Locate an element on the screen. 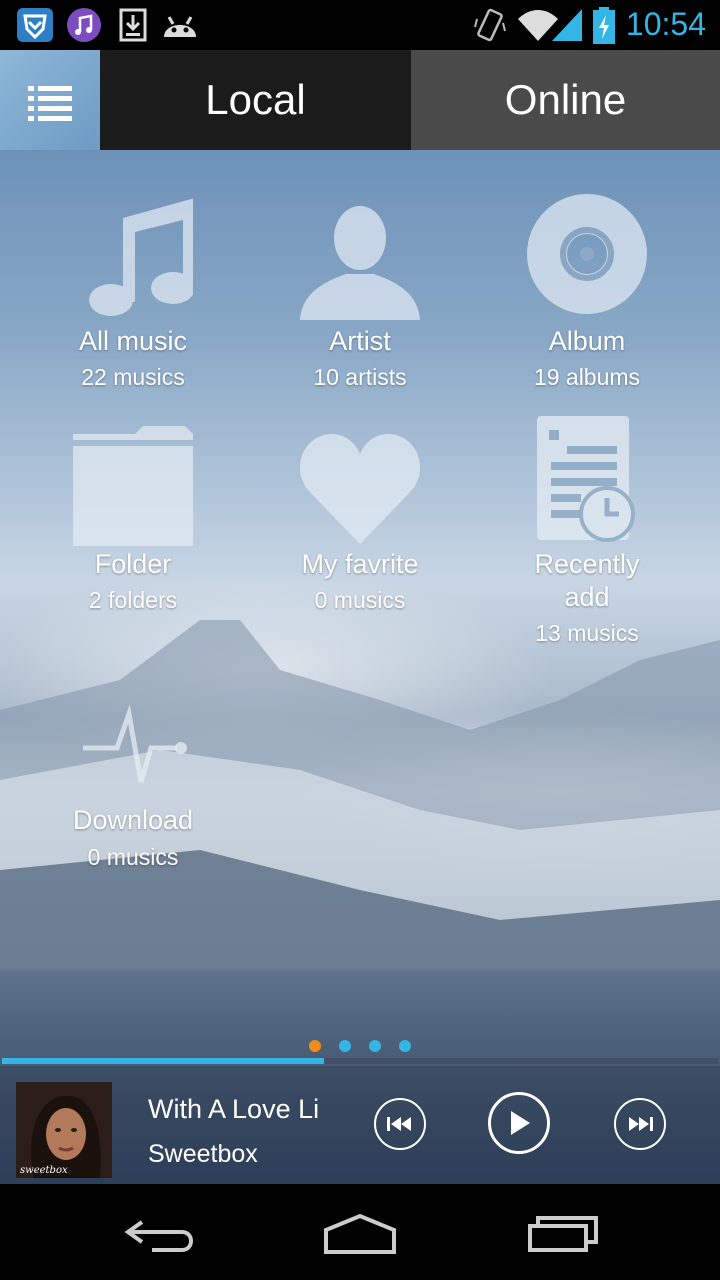 Image resolution: width=720 pixels, height=1280 pixels. category-count: 19 albums is located at coordinates (587, 377).